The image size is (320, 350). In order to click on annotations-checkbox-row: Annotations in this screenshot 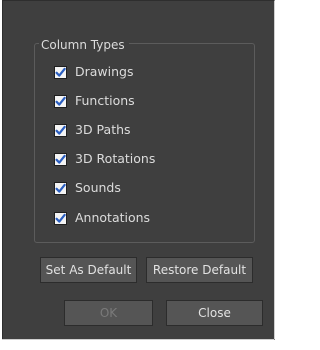, I will do `click(102, 218)`.